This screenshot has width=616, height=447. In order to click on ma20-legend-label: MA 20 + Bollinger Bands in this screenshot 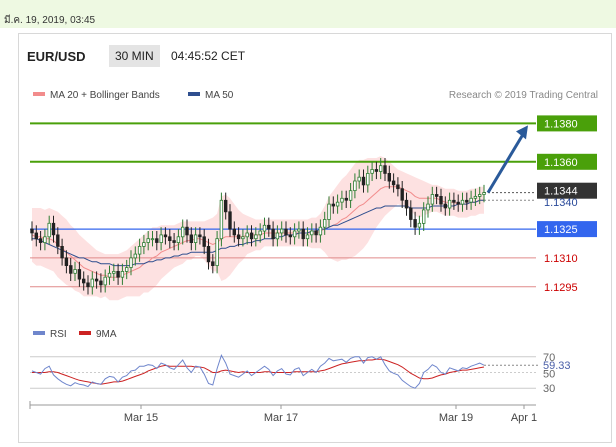, I will do `click(105, 95)`.